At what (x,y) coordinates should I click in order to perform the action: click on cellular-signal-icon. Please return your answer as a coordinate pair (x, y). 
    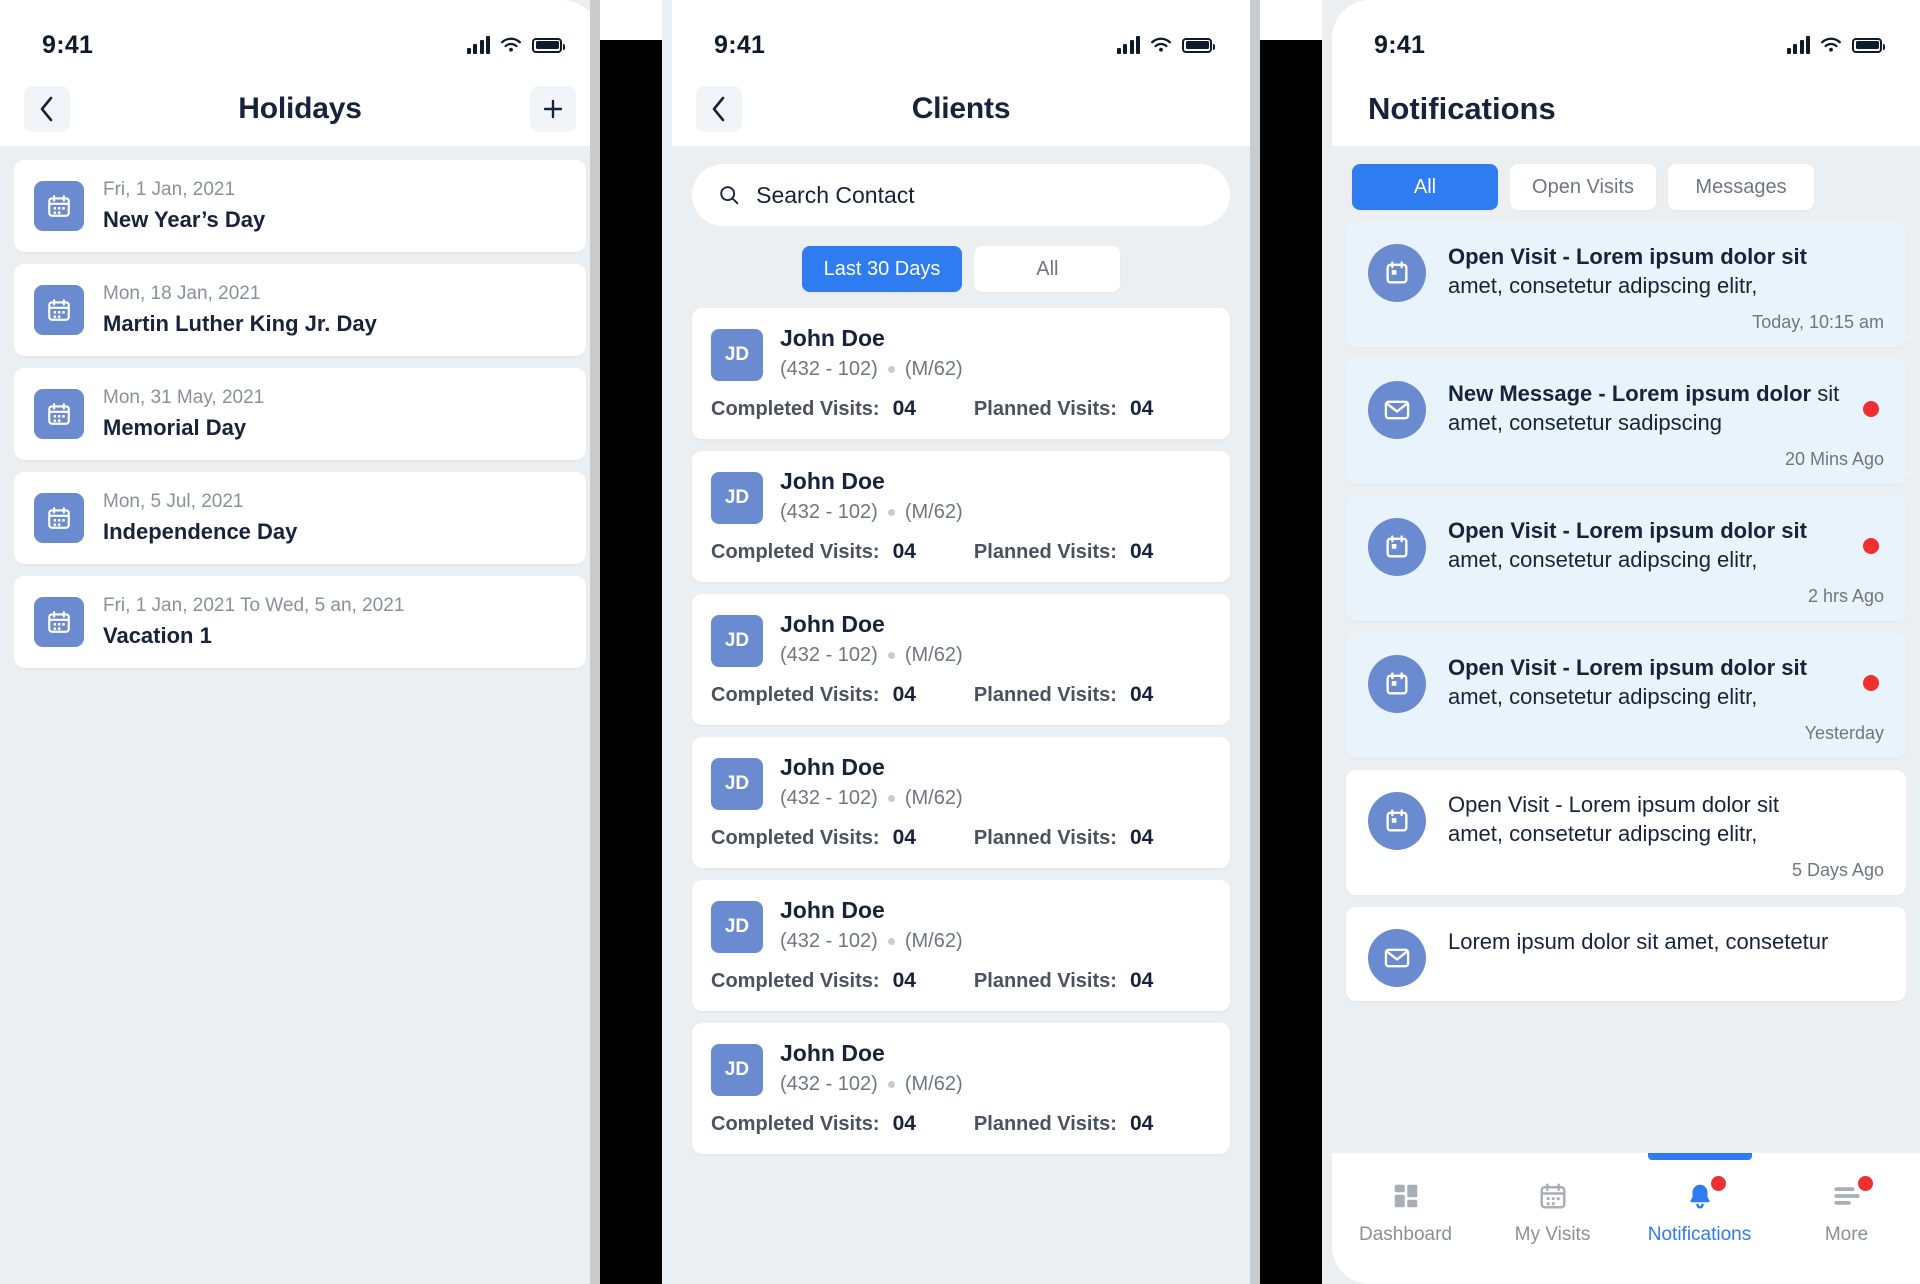
    Looking at the image, I should click on (1798, 45).